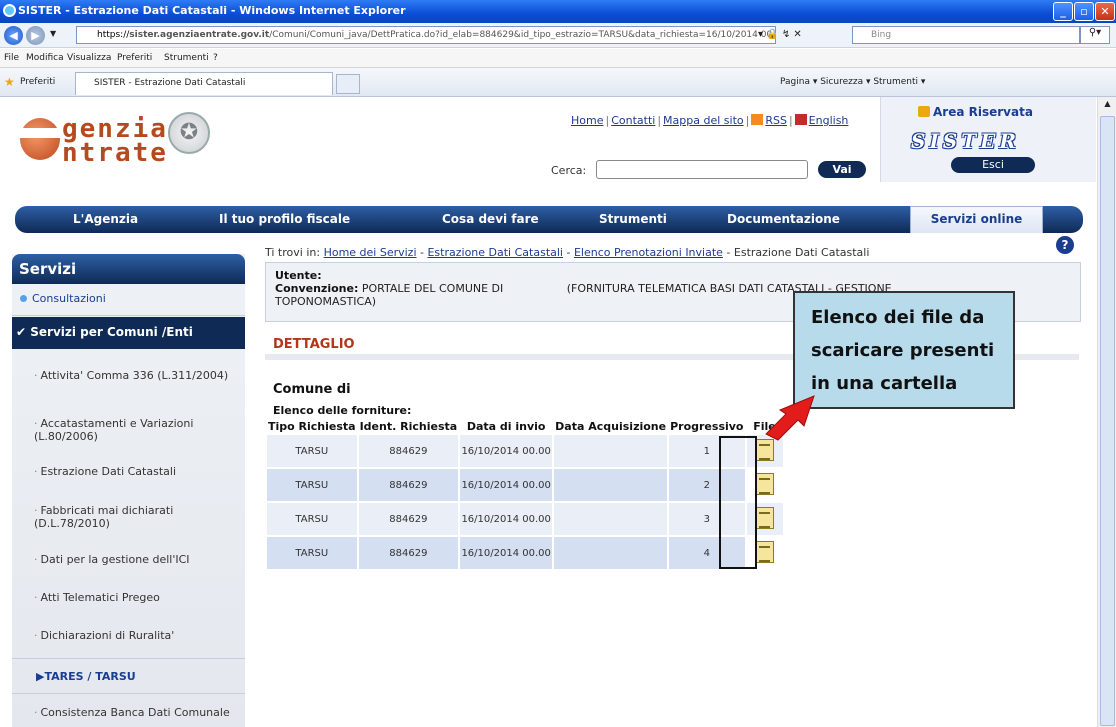 This screenshot has width=1116, height=727. What do you see at coordinates (111, 332) in the screenshot?
I see `sidebar-item-label: Servizi per Comuni /Enti` at bounding box center [111, 332].